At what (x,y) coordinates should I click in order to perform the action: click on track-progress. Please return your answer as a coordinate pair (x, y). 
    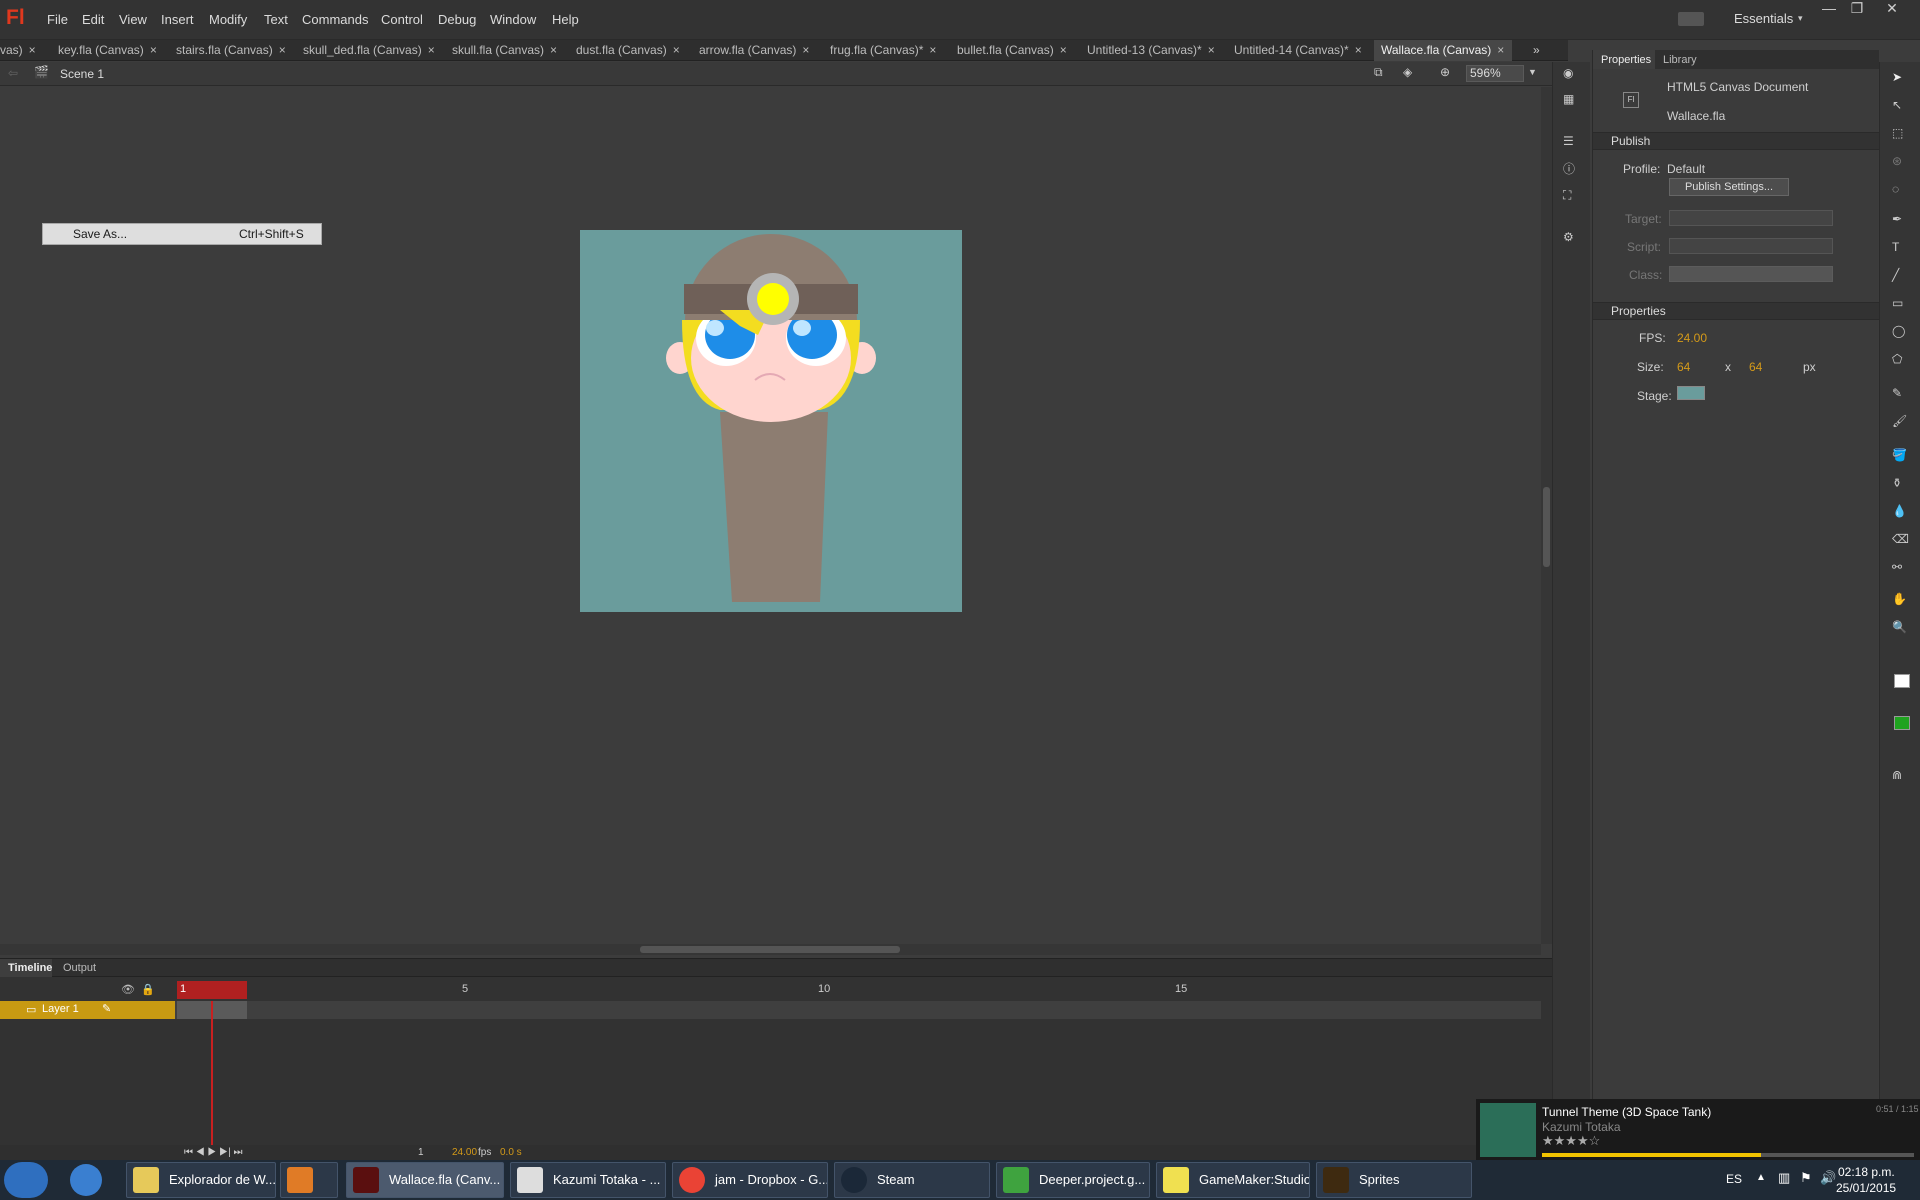
    Looking at the image, I should click on (1728, 1155).